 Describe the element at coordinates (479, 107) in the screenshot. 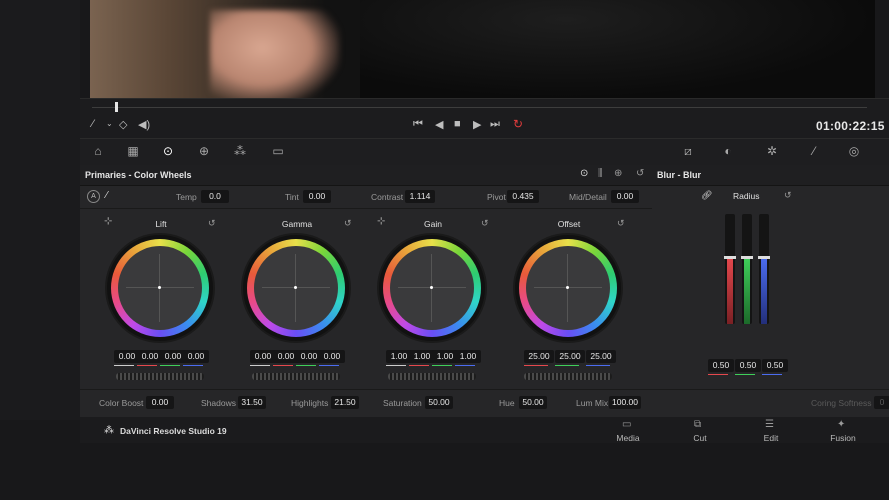

I see `scrub-bar` at that location.